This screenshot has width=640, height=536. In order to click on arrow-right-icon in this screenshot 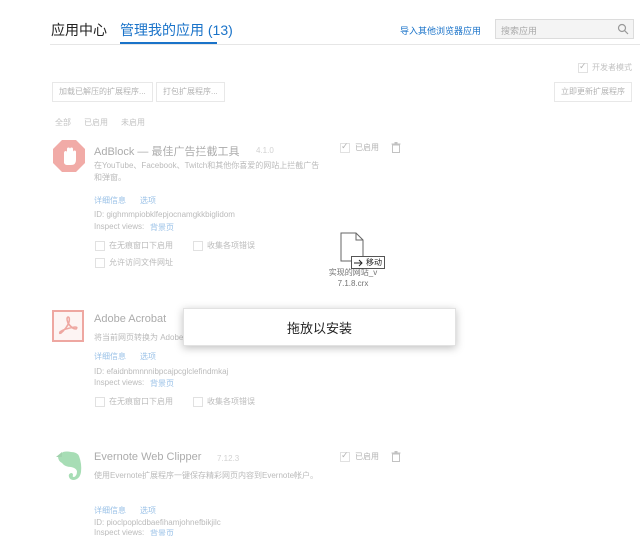, I will do `click(358, 262)`.